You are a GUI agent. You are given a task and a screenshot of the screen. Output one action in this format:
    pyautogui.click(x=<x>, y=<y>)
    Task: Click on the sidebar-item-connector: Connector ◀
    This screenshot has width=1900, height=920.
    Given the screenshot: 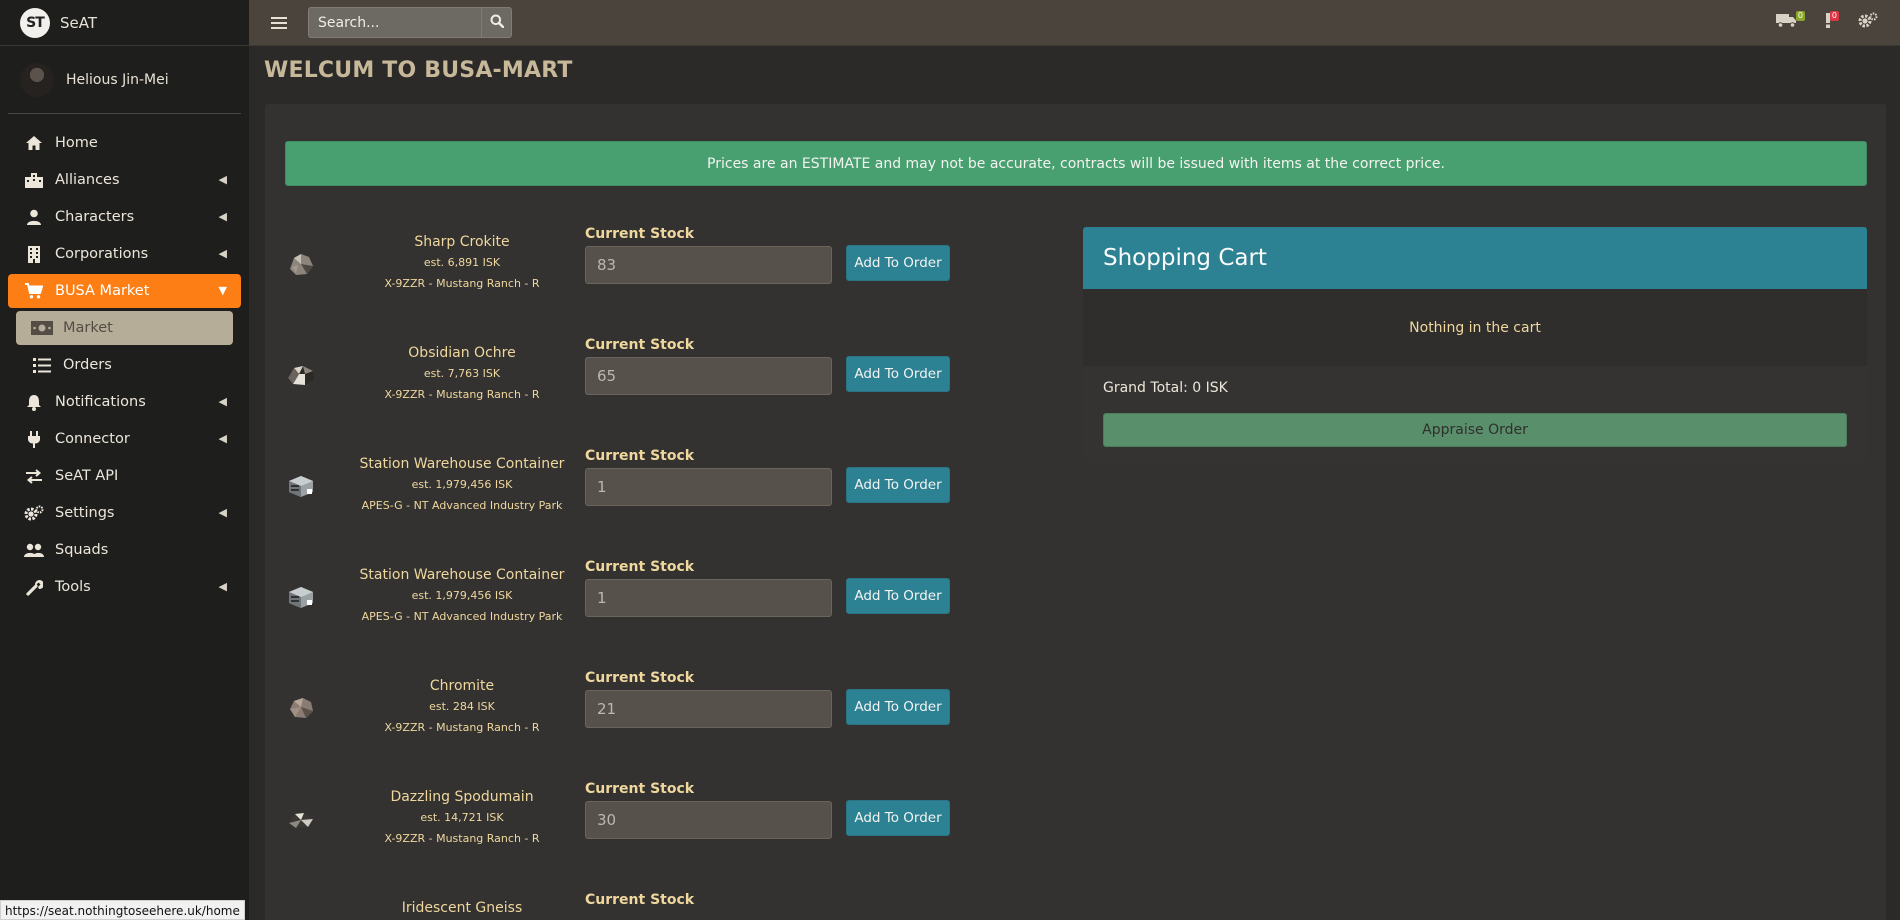 What is the action you would take?
    pyautogui.click(x=124, y=439)
    